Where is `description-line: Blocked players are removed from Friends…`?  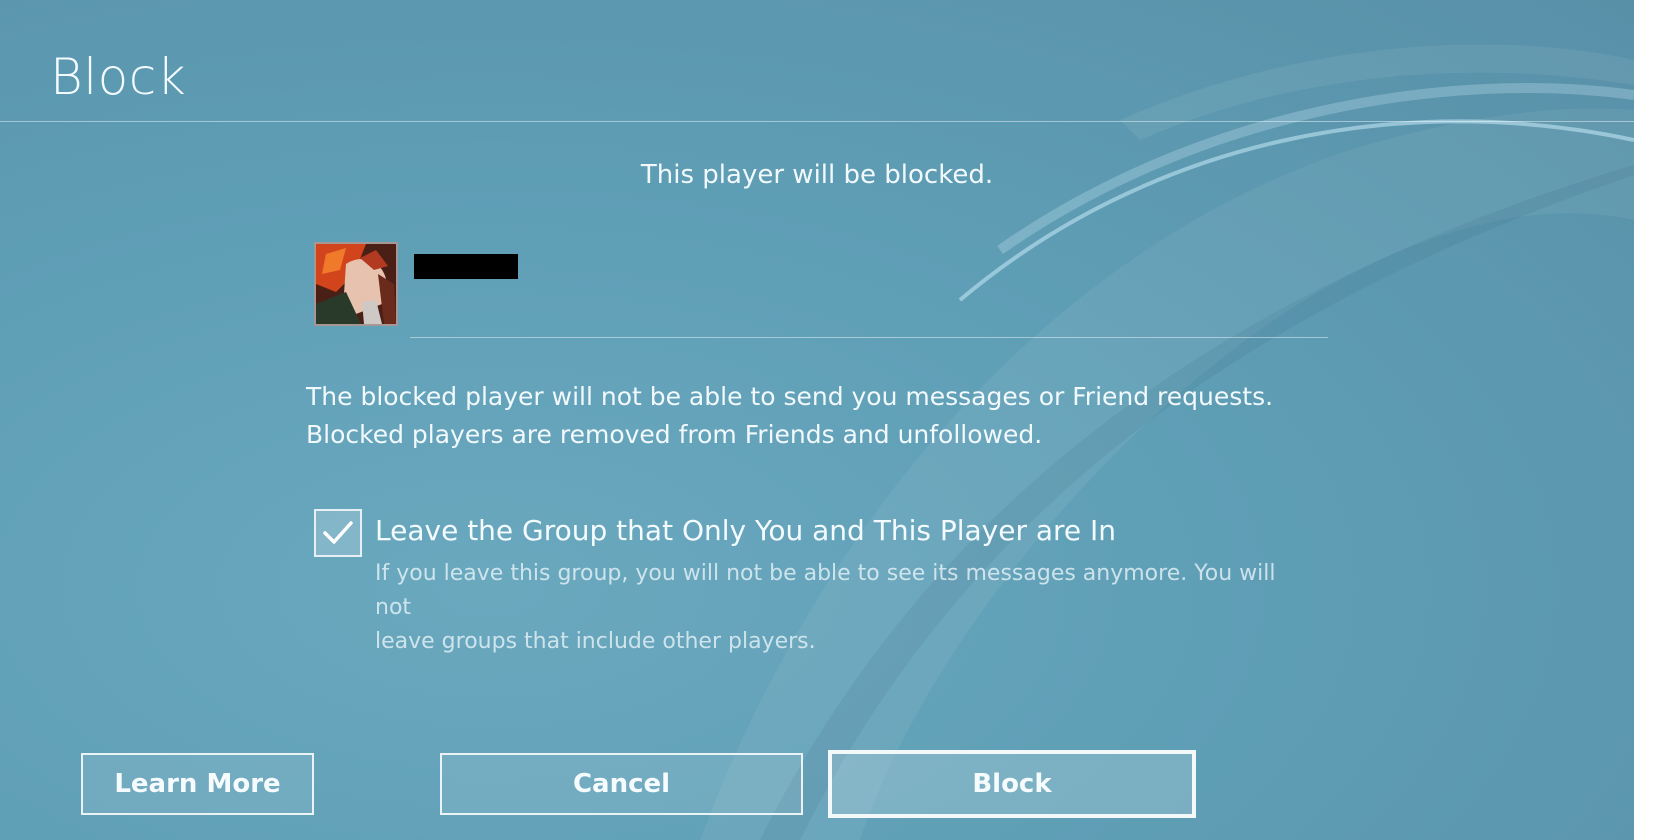
description-line: Blocked players are removed from Friends… is located at coordinates (674, 434).